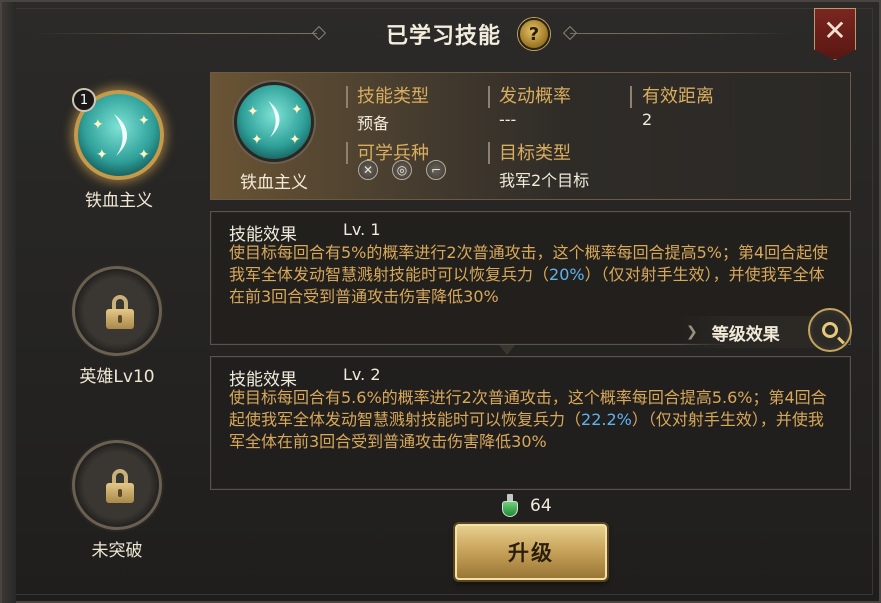  What do you see at coordinates (544, 180) in the screenshot?
I see `target-type-value: 我军2个目标` at bounding box center [544, 180].